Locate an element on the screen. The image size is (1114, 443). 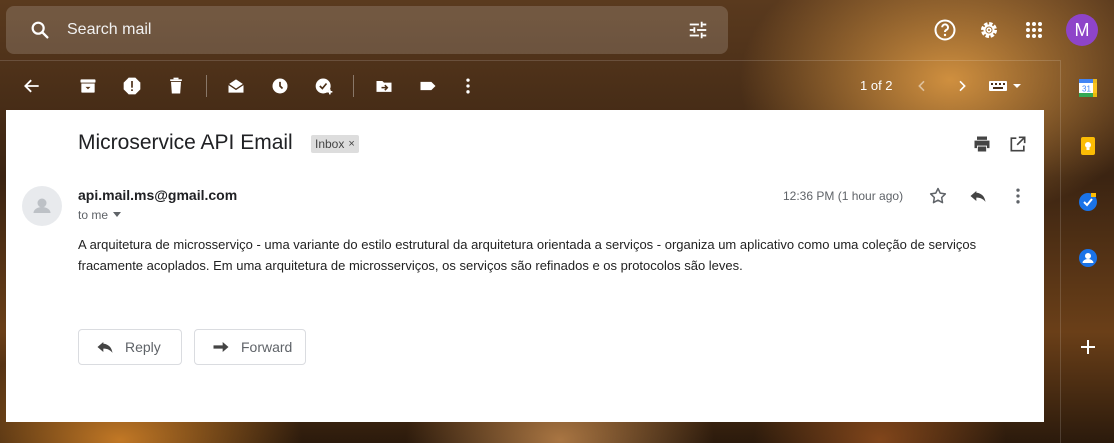
svg-text: 31 is located at coordinates (1086, 89).